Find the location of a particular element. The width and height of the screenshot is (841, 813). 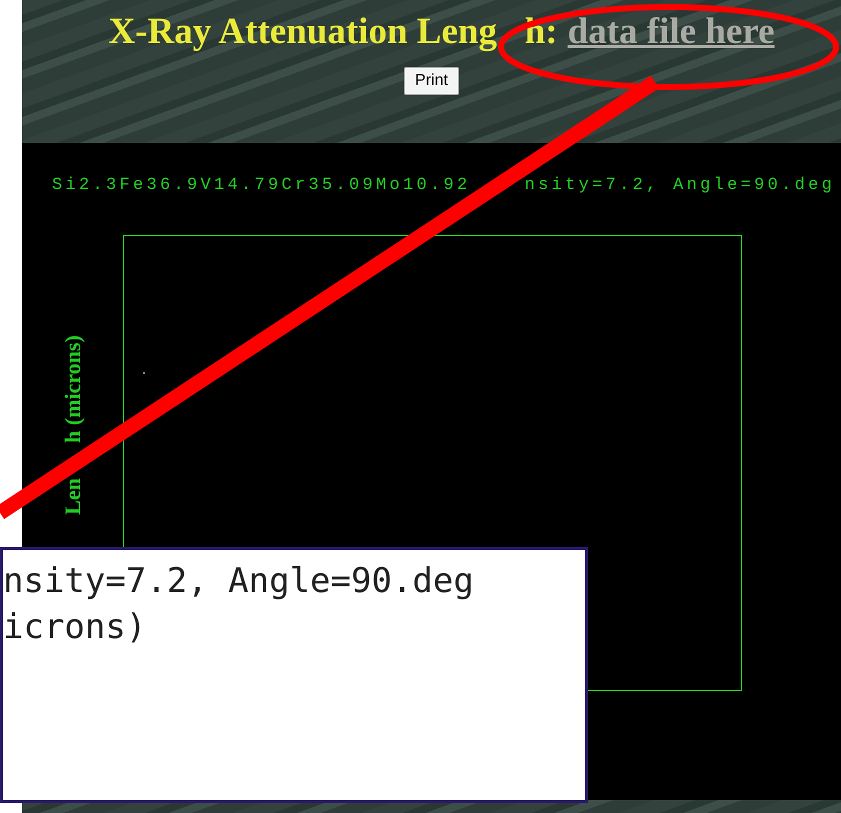

y-axis-label: h (microns) is located at coordinates (73, 389).